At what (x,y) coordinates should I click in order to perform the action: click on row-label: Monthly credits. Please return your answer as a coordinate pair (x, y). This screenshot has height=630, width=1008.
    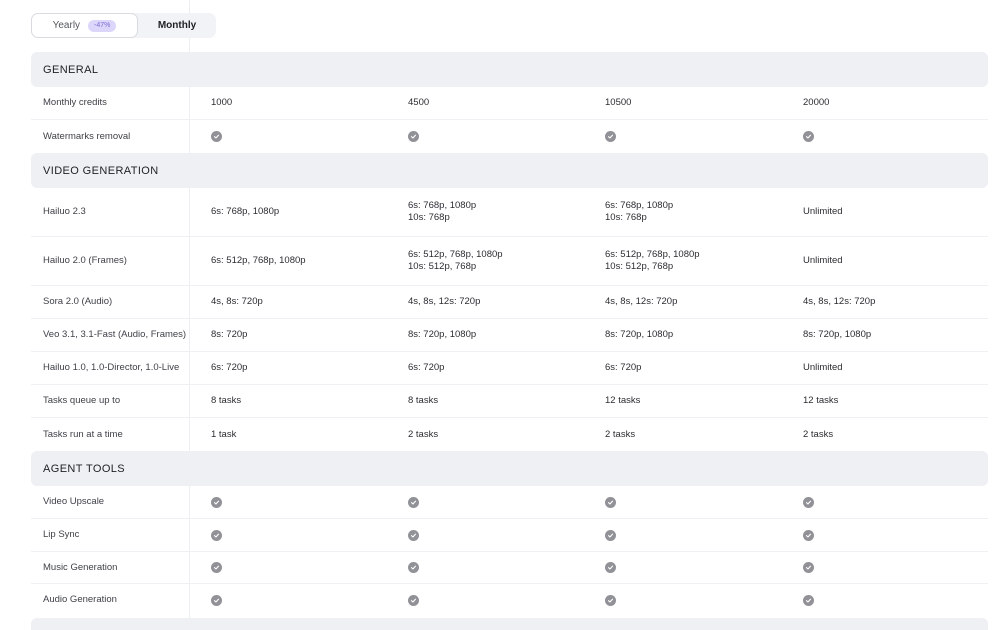
    Looking at the image, I should click on (75, 102).